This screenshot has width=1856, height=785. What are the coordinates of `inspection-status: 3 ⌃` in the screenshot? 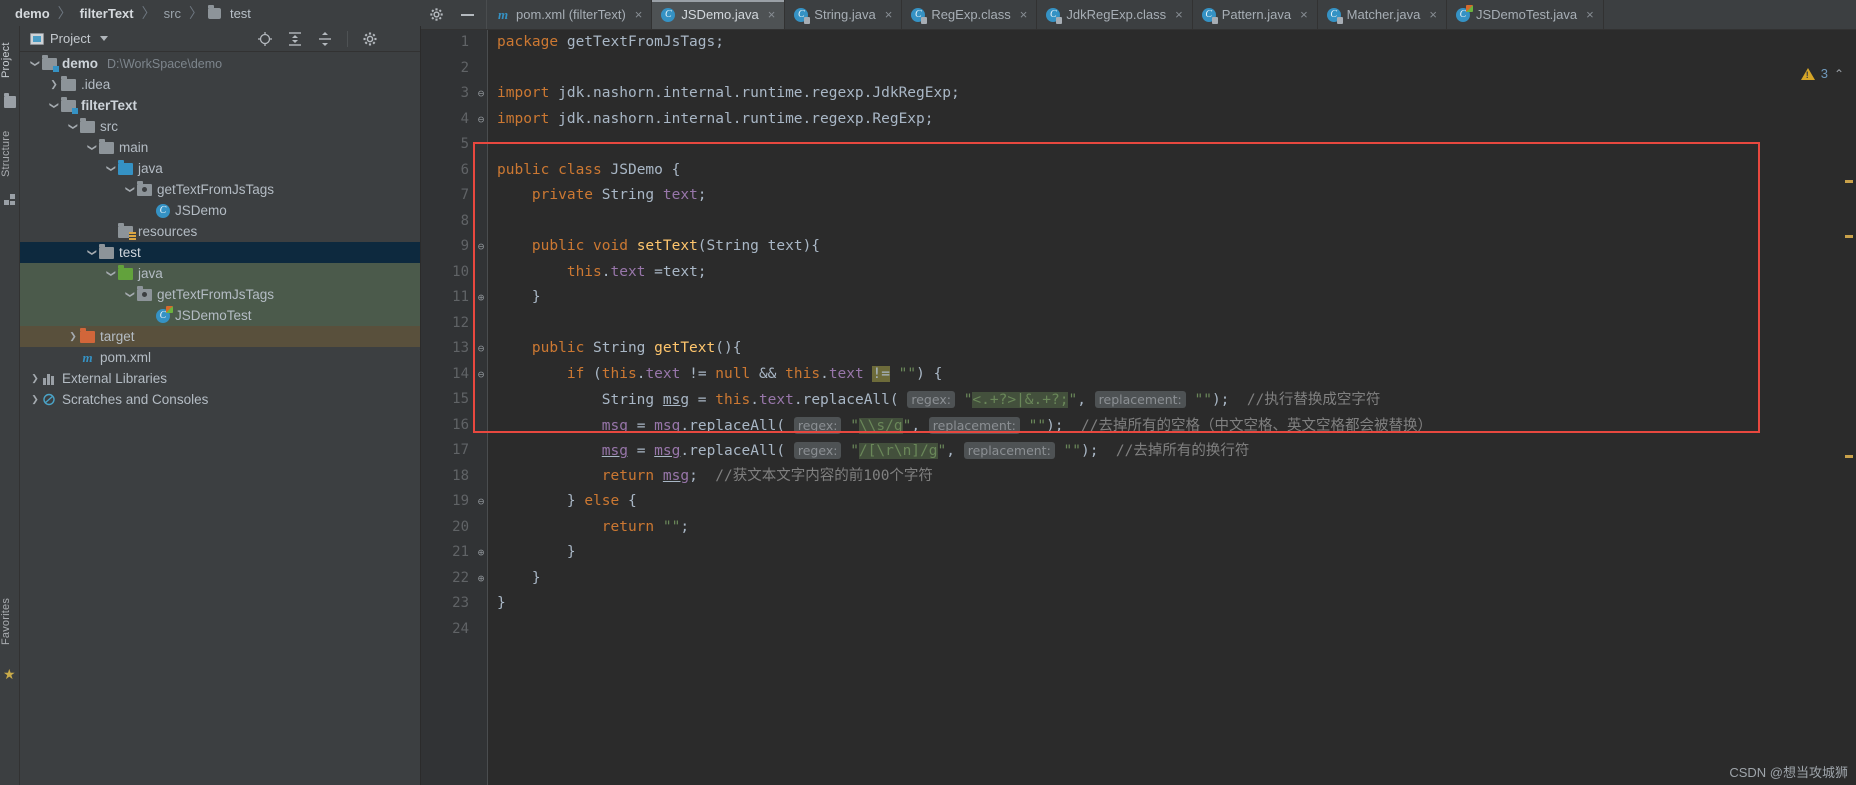 It's located at (1822, 73).